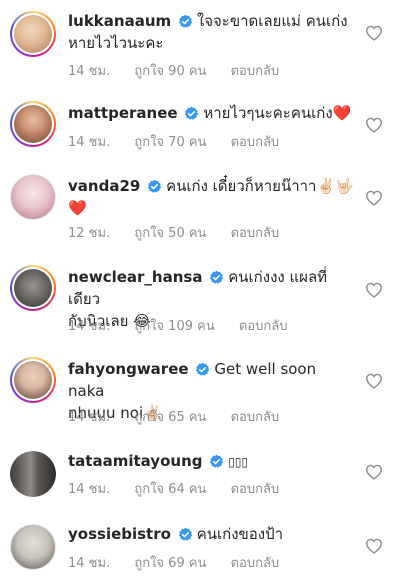 Image resolution: width=400 pixels, height=583 pixels. Describe the element at coordinates (174, 326) in the screenshot. I see `likes-count: ถูกใจ 109 คน` at that location.